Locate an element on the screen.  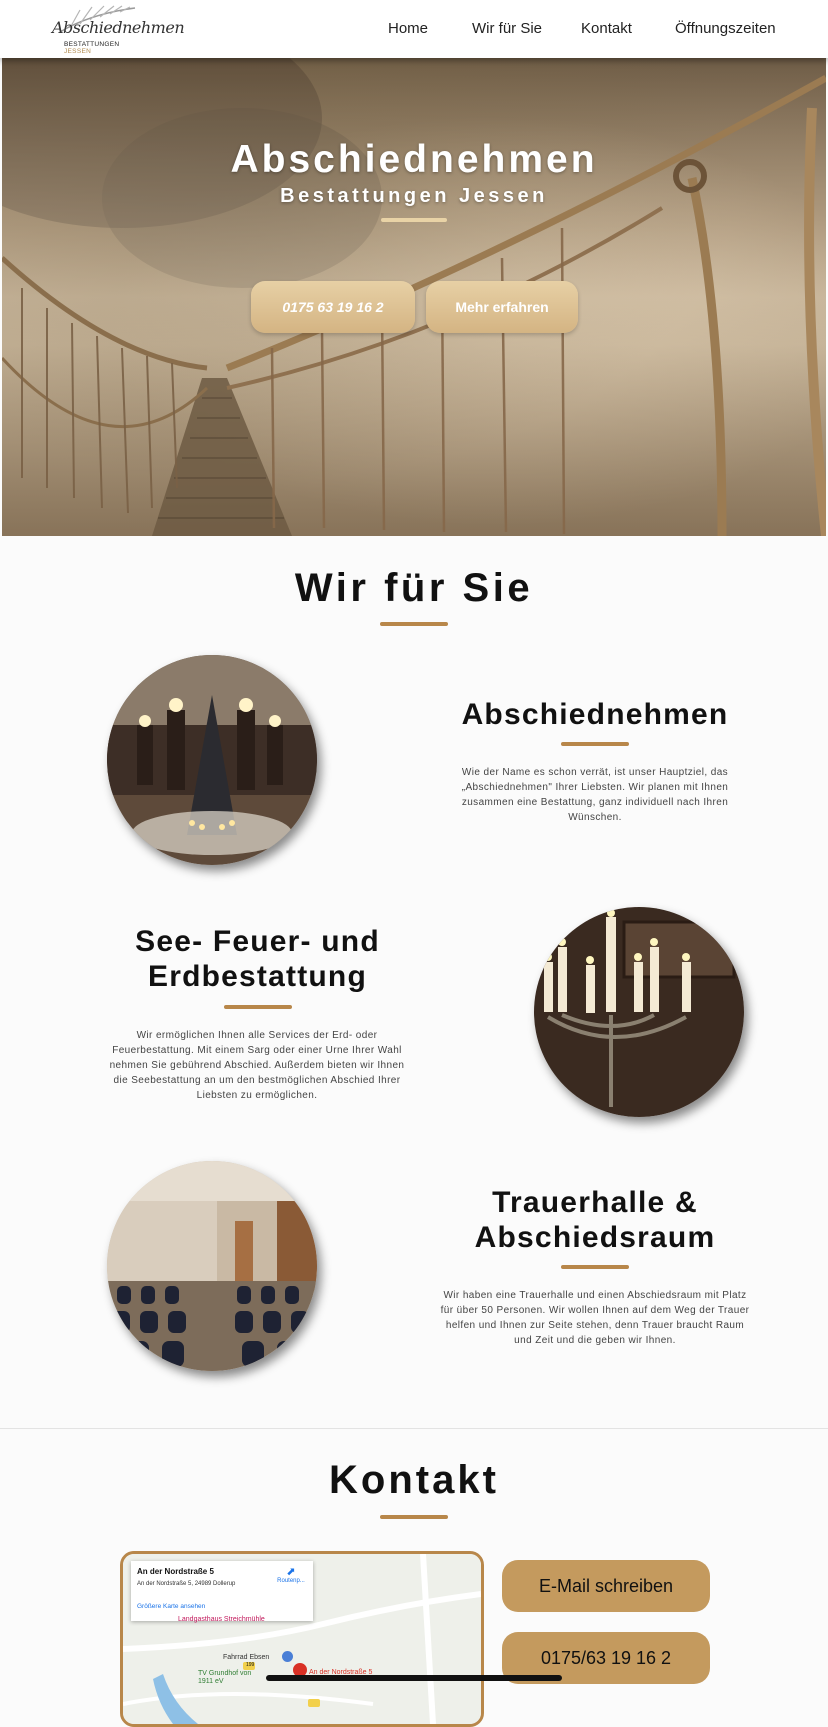
service-title-abschiednehmen: Abschiednehmen is located at coordinates (595, 714).